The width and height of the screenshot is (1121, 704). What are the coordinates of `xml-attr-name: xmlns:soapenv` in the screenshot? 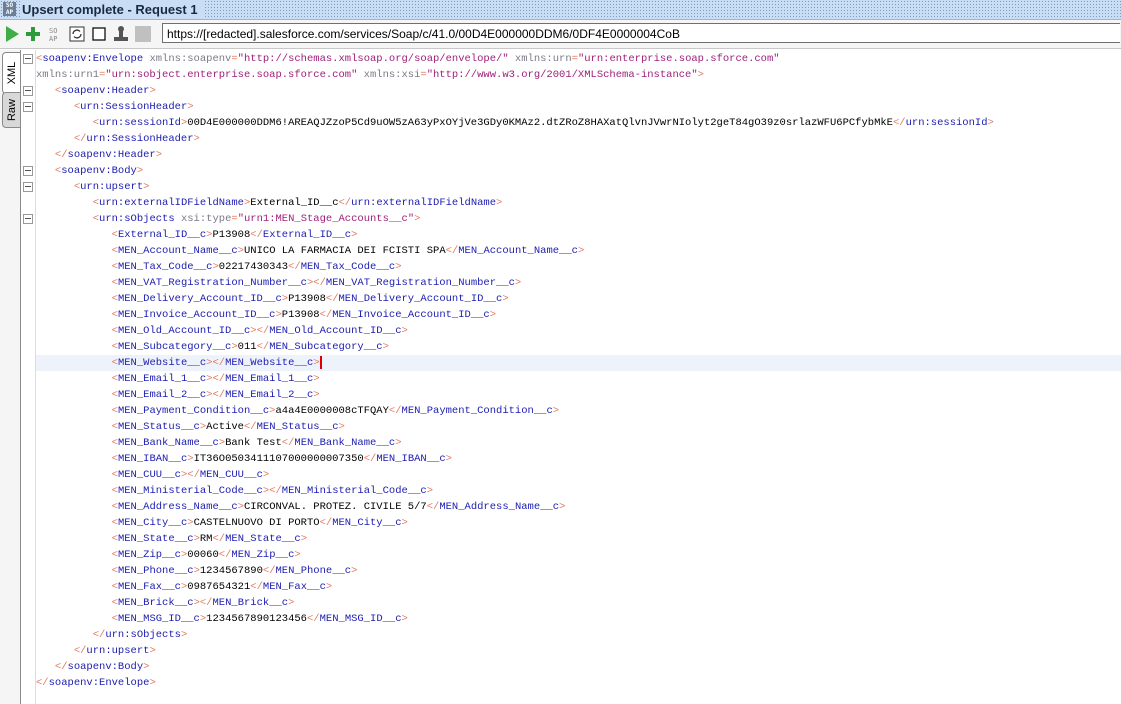 It's located at (187, 59).